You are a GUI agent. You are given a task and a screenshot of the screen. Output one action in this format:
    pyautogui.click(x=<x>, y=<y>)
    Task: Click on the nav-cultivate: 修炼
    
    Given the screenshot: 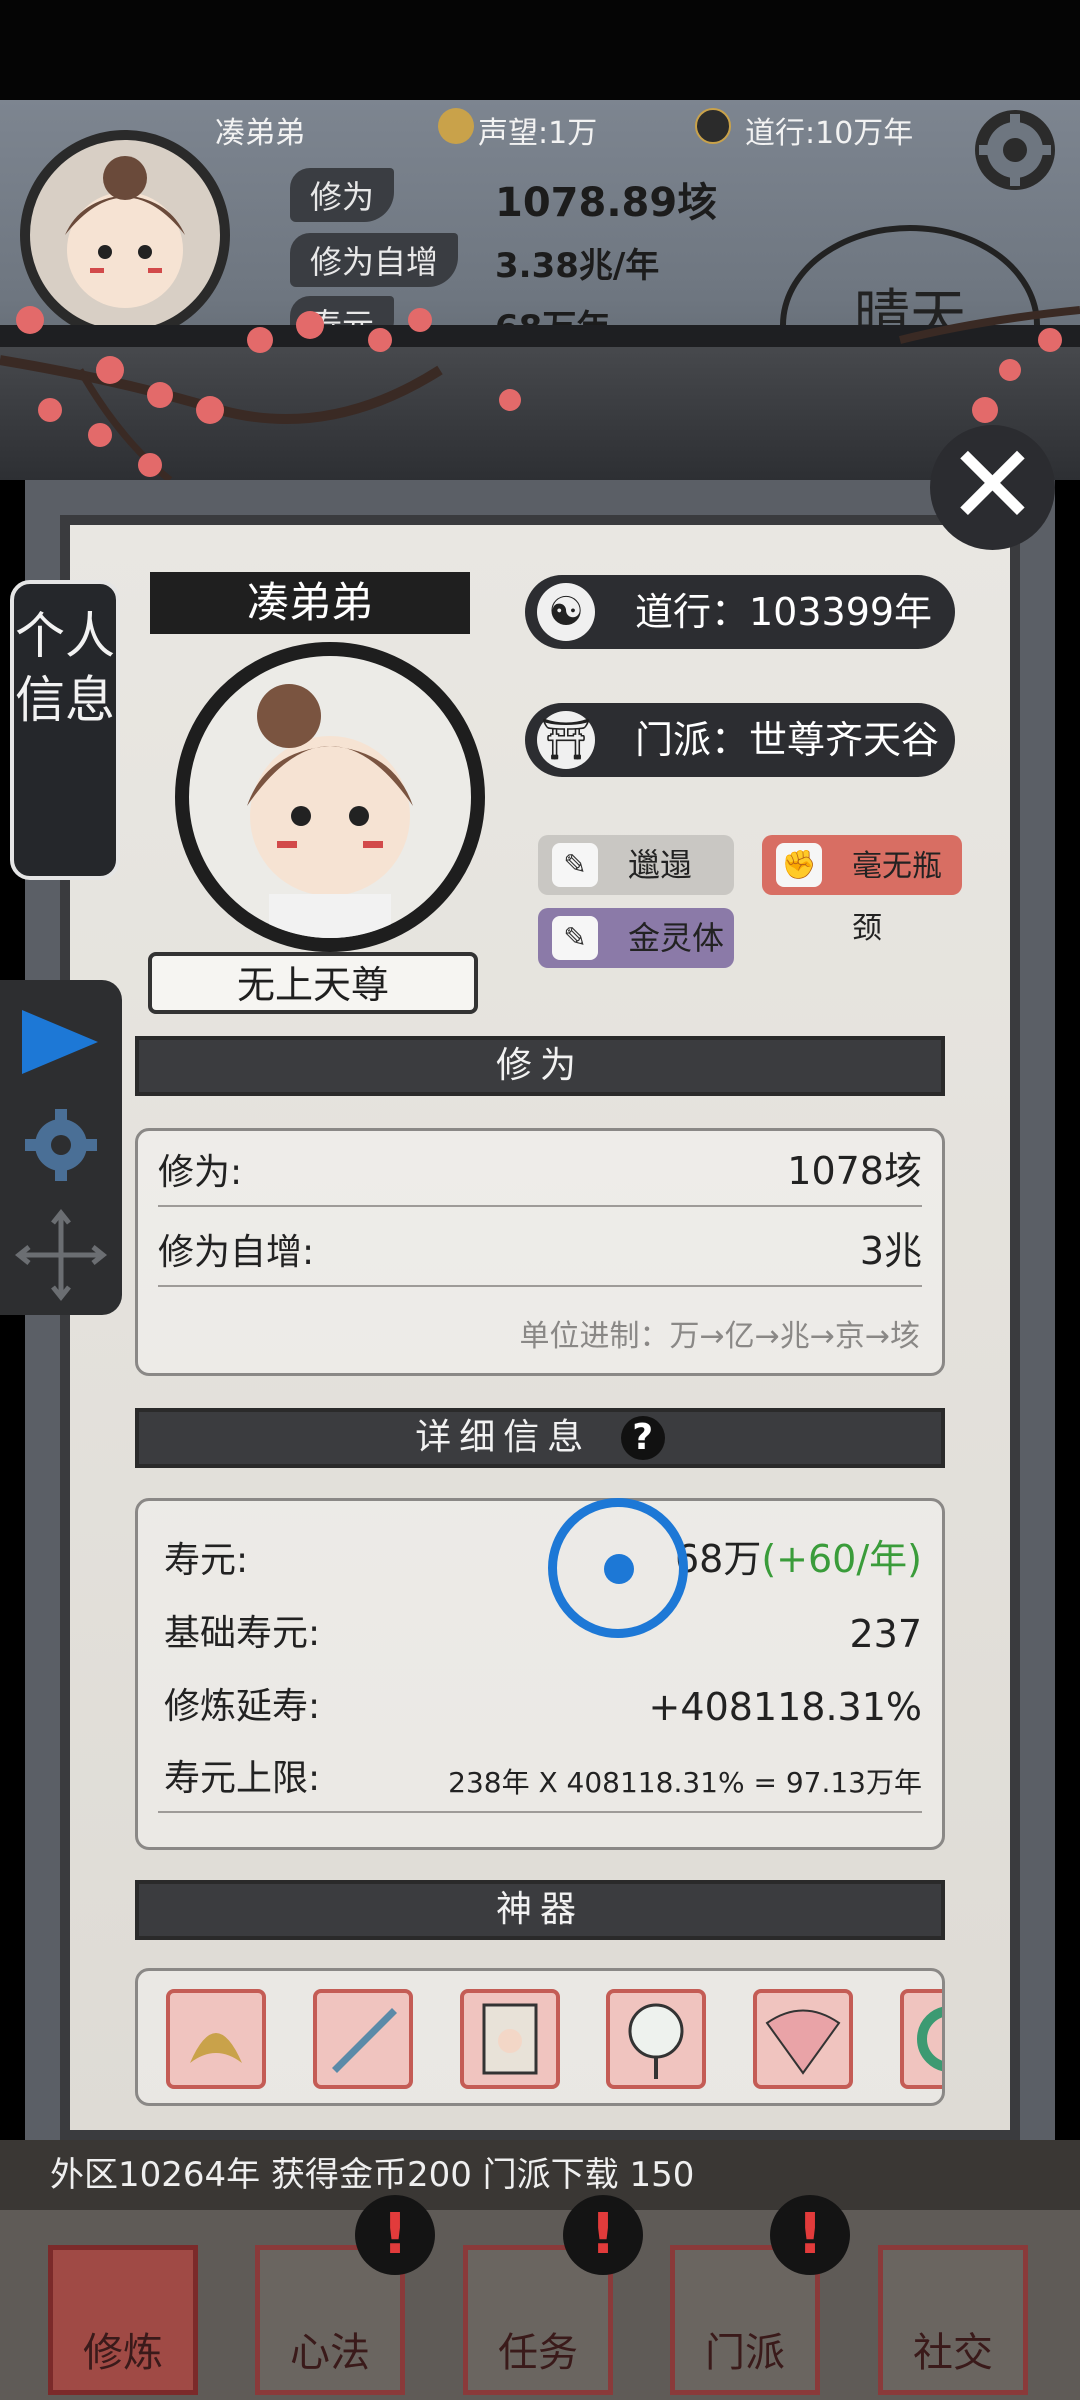 What is the action you would take?
    pyautogui.click(x=123, y=2320)
    